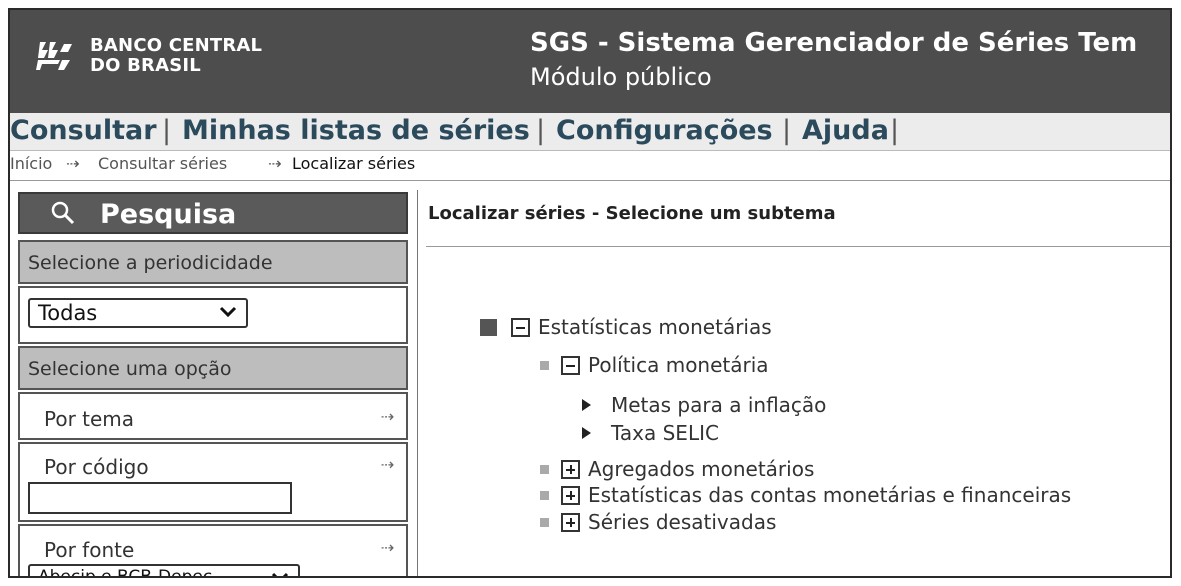 The height and width of the screenshot is (586, 1181). I want to click on bcb-logo-icon, so click(54, 56).